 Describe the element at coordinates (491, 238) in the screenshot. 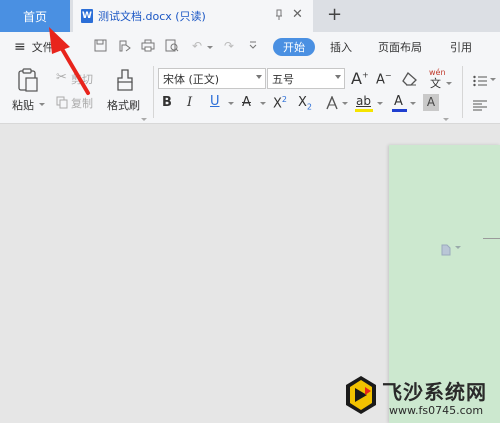

I see `margin-guide-line` at that location.